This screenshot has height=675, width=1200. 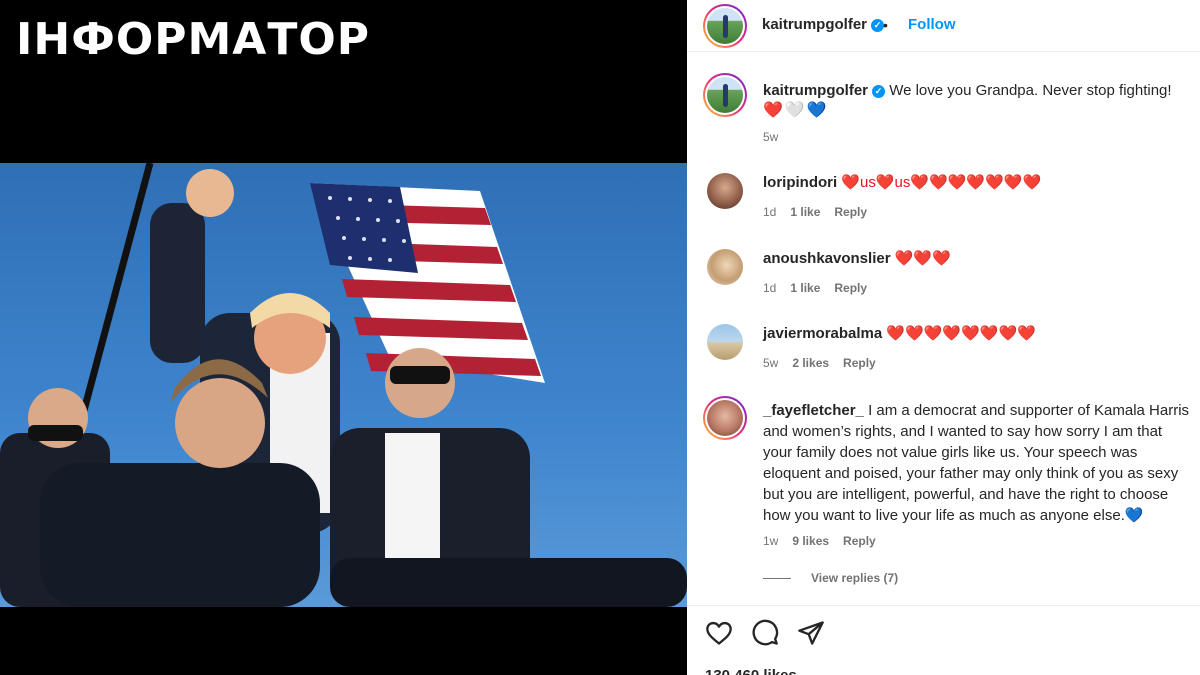 What do you see at coordinates (932, 24) in the screenshot?
I see `follow-button: Follow` at bounding box center [932, 24].